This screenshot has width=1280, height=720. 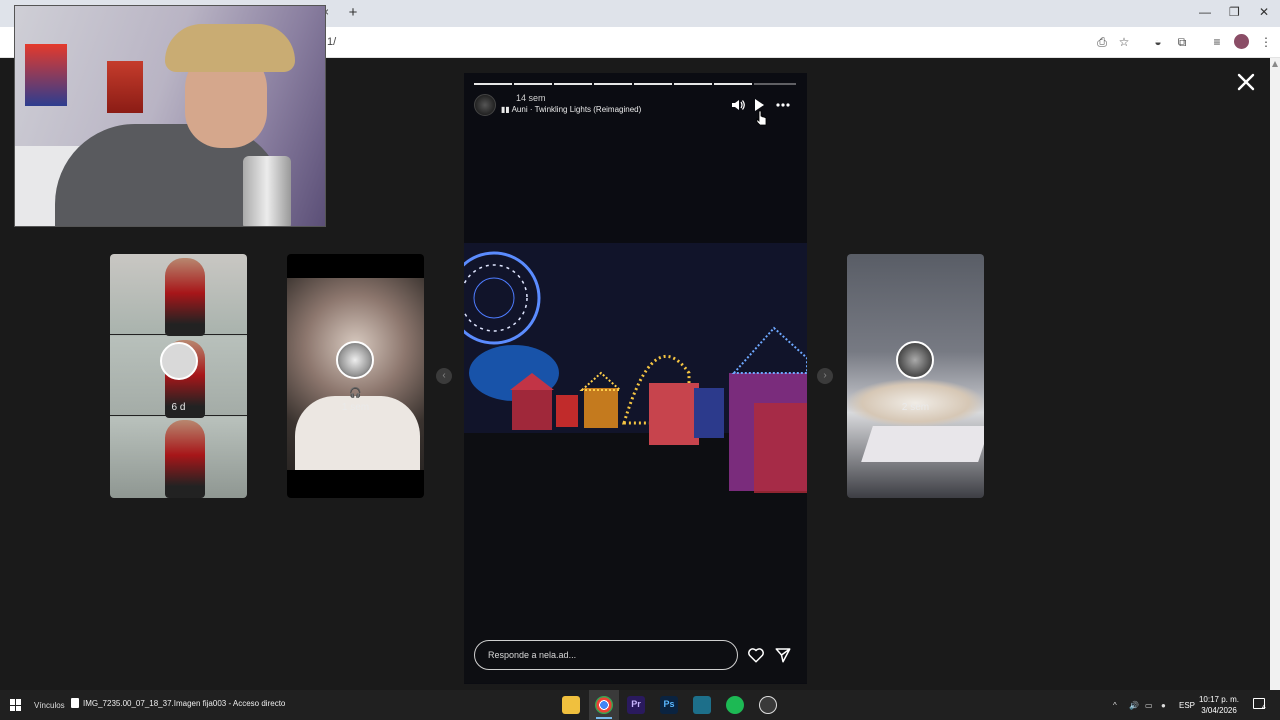 What do you see at coordinates (636, 705) in the screenshot?
I see `premiere-icon: Pr` at bounding box center [636, 705].